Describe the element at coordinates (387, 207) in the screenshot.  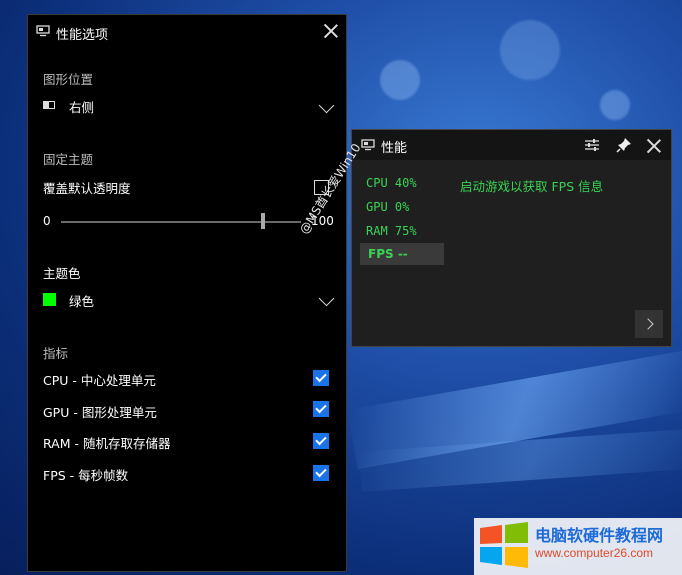
I see `gpu-readout: GPU 0%` at that location.